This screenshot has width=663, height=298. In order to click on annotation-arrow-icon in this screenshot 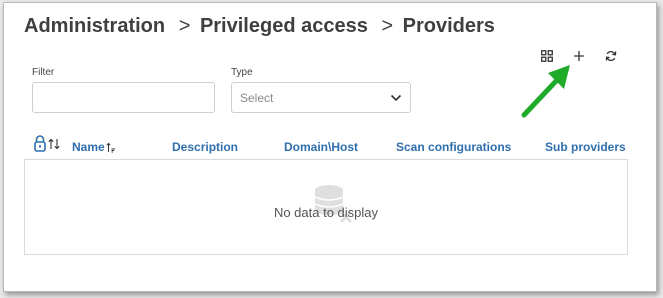, I will do `click(545, 91)`.